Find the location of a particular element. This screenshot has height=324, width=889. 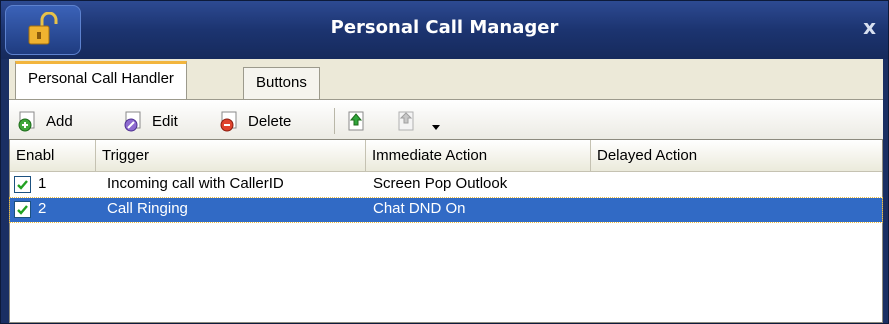

row-immediate-action: Chat DND On is located at coordinates (419, 208).